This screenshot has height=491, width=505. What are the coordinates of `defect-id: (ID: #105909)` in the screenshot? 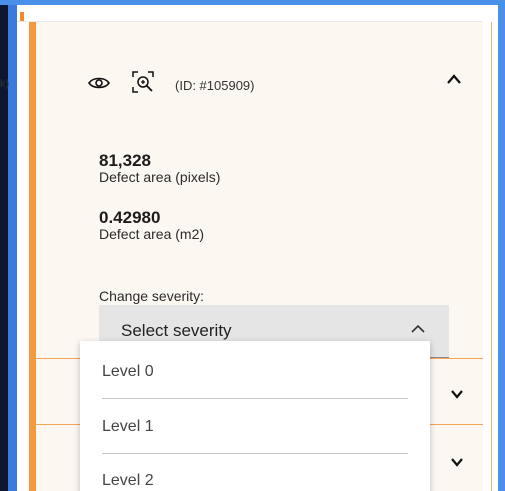 It's located at (215, 85).